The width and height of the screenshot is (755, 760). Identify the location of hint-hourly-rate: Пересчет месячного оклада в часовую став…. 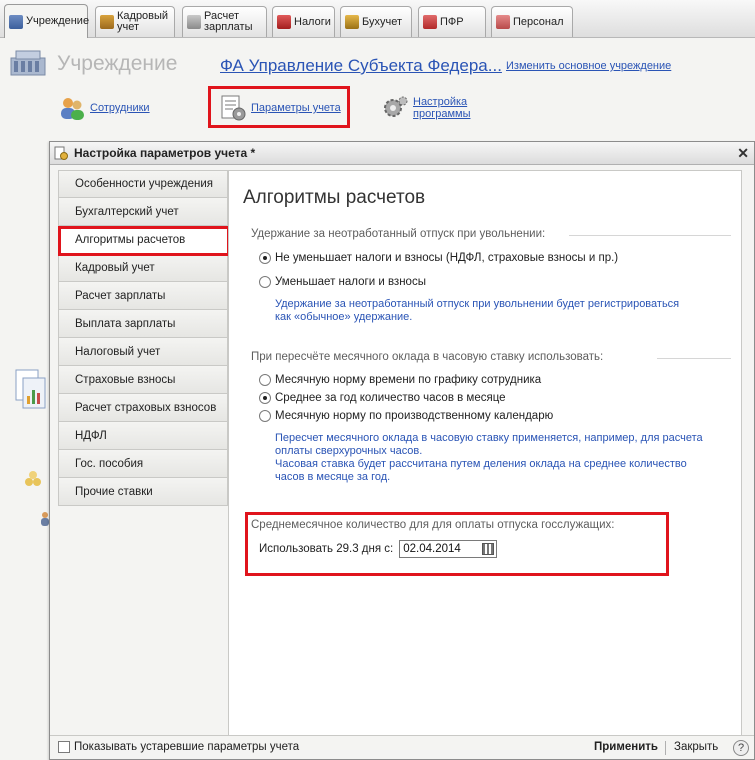
(489, 457).